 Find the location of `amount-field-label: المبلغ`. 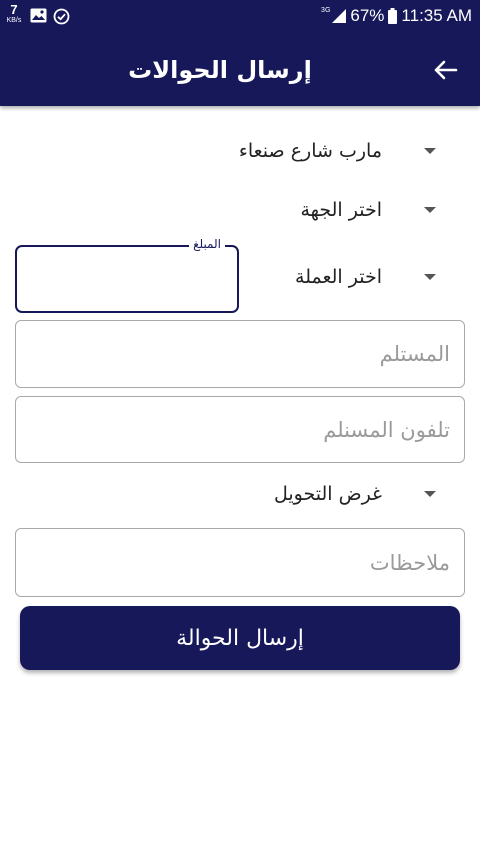

amount-field-label: المبلغ is located at coordinates (207, 244).